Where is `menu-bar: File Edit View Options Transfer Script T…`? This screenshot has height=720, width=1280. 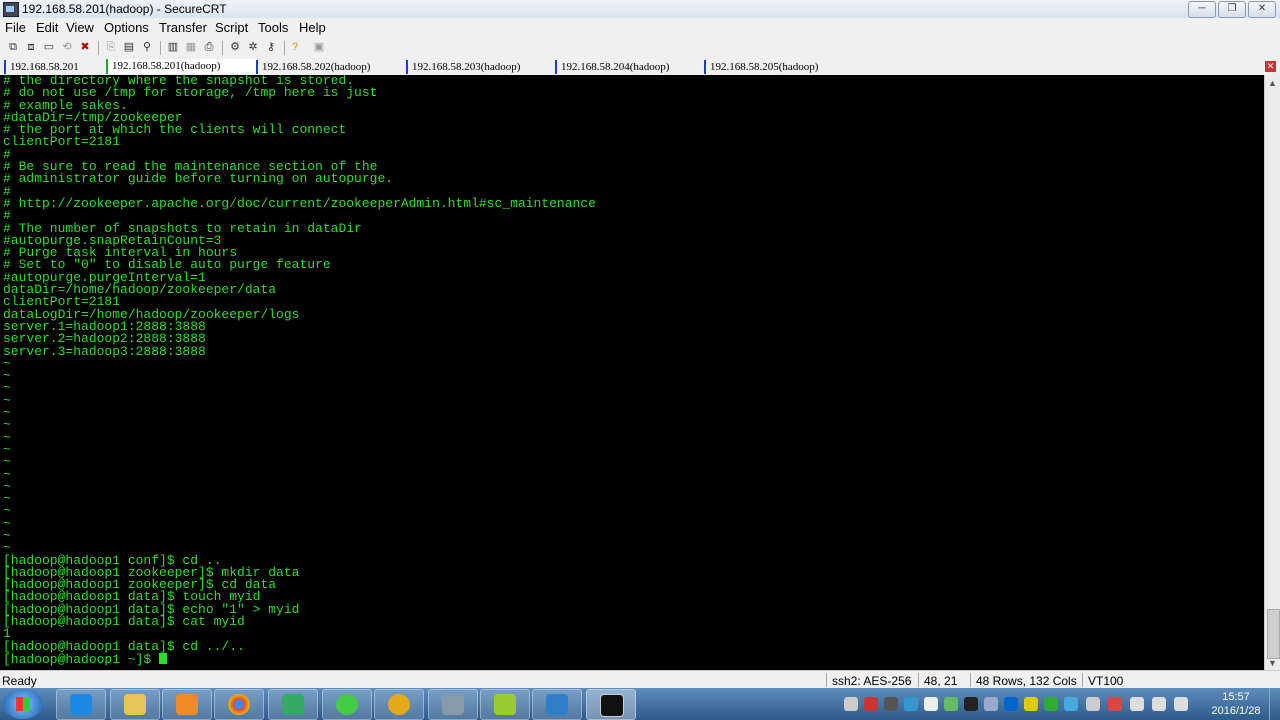 menu-bar: File Edit View Options Transfer Script T… is located at coordinates (640, 27).